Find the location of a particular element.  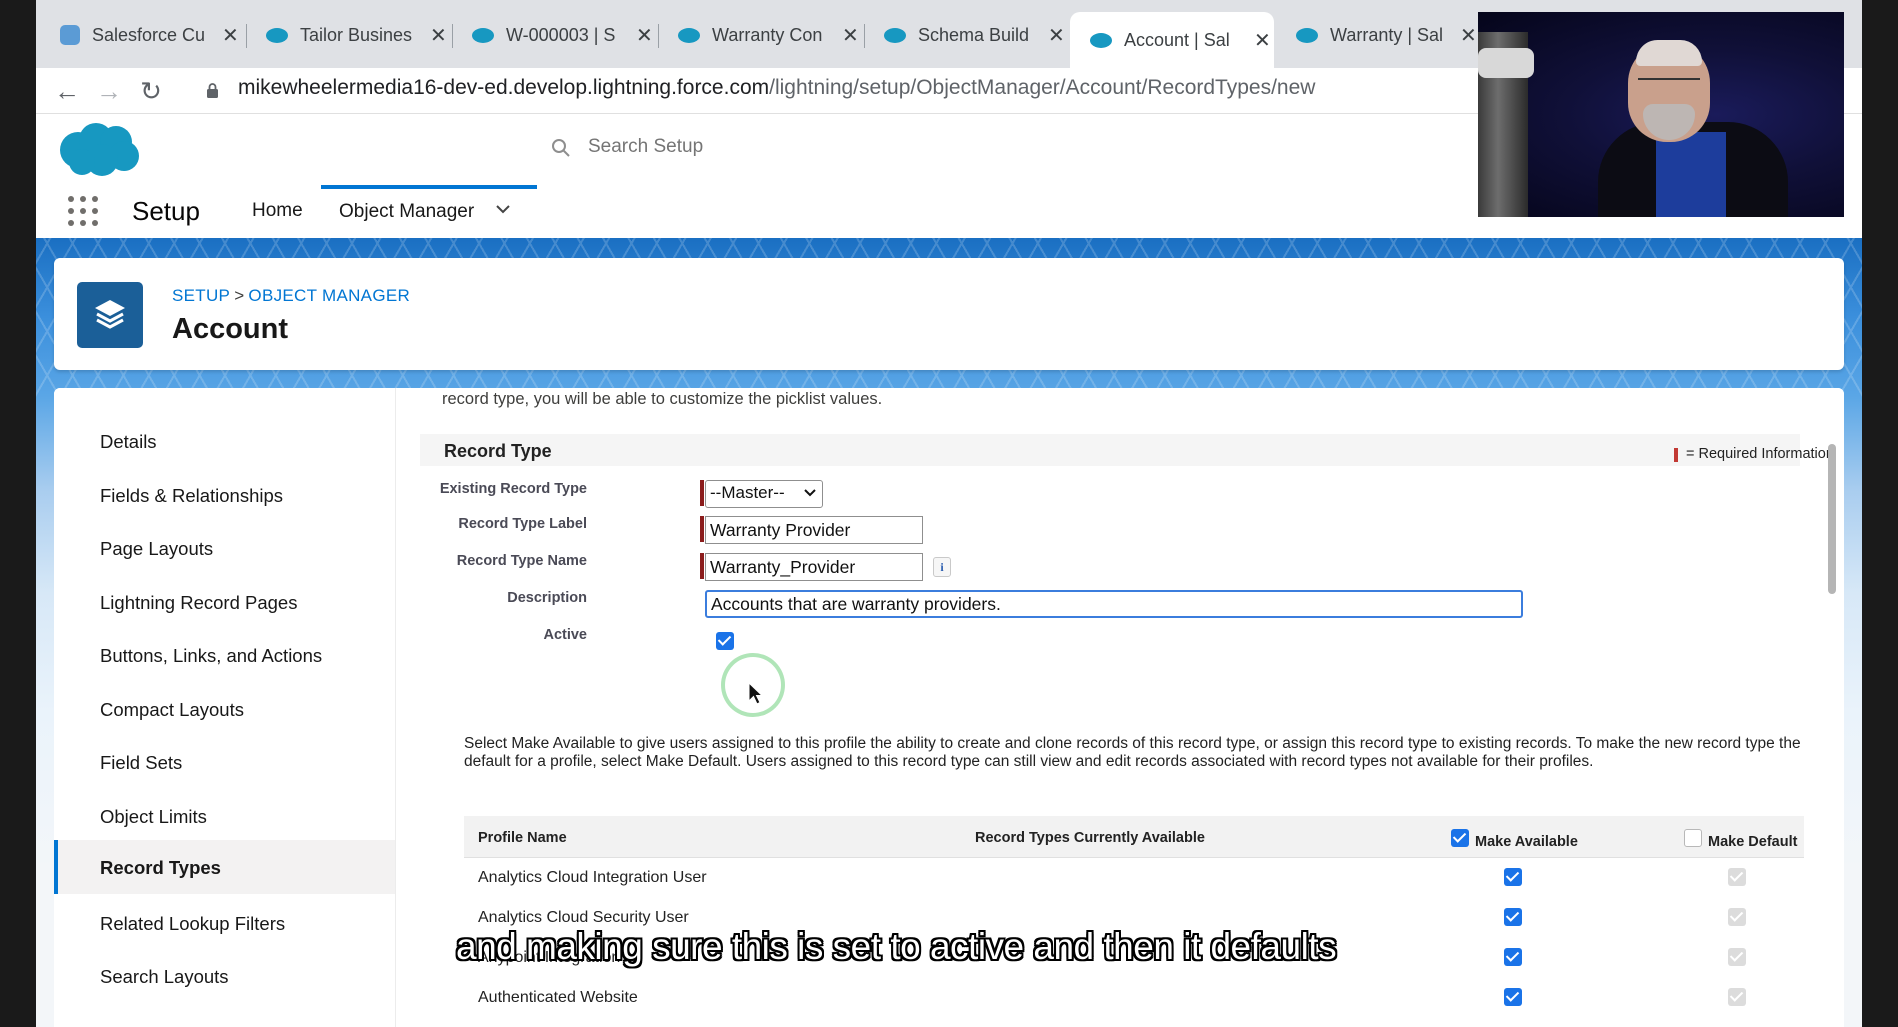

profile-name: Analytics Cloud Security User is located at coordinates (583, 917).